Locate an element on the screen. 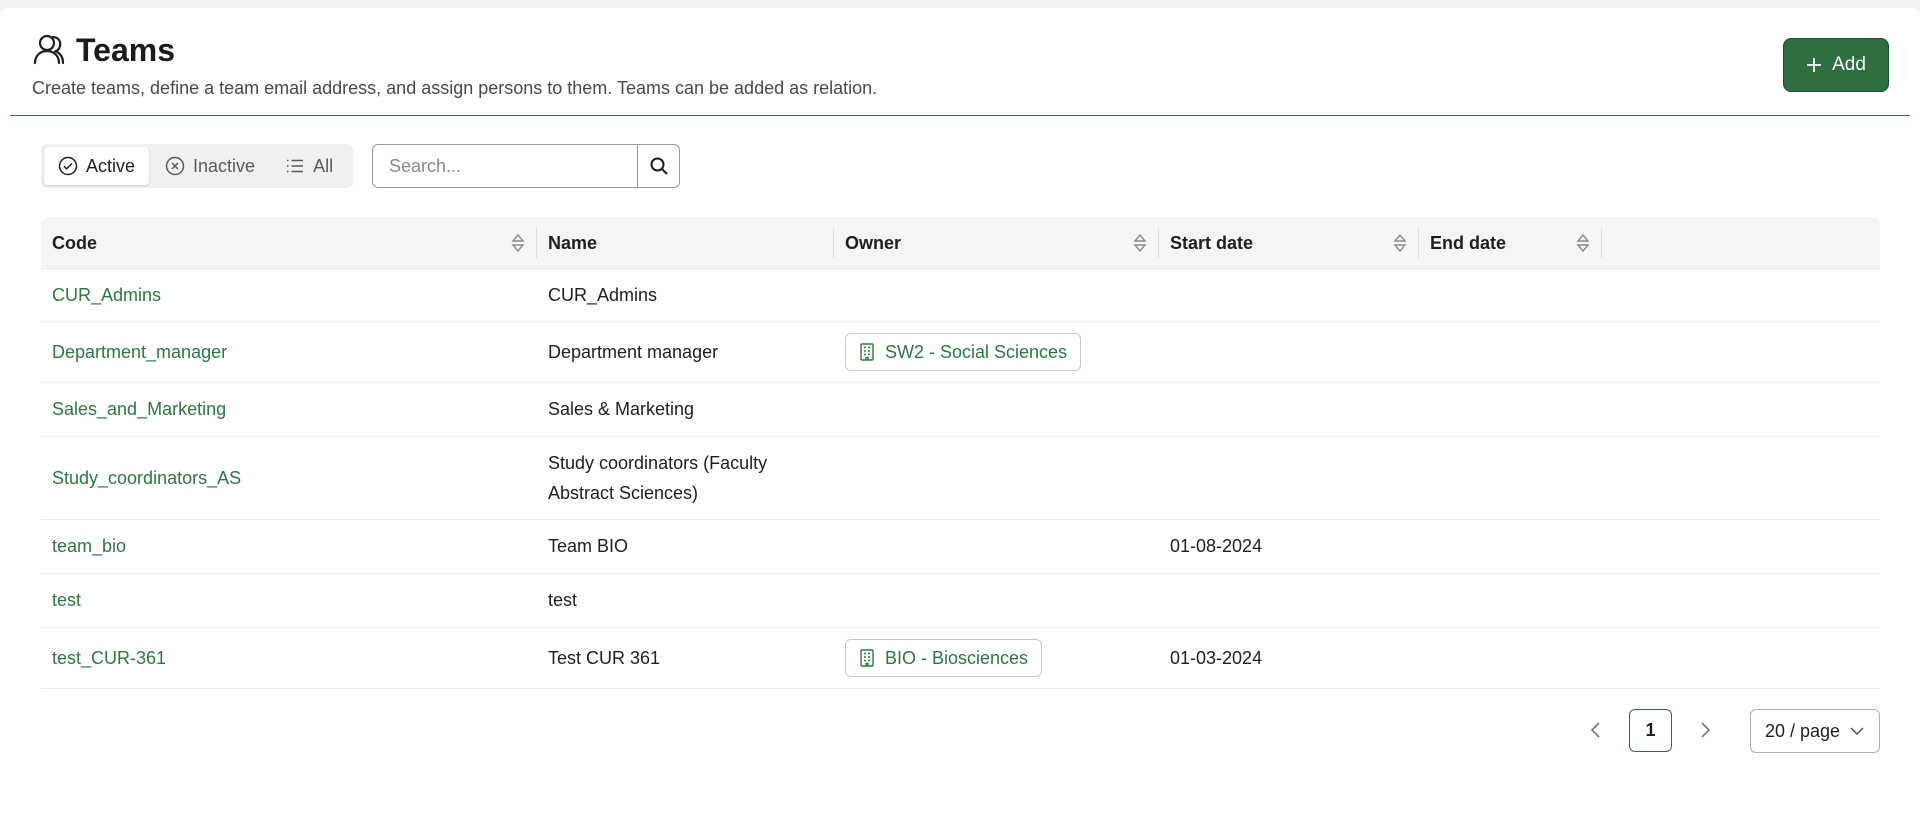 The image size is (1920, 840). chevron-left-icon is located at coordinates (1595, 730).